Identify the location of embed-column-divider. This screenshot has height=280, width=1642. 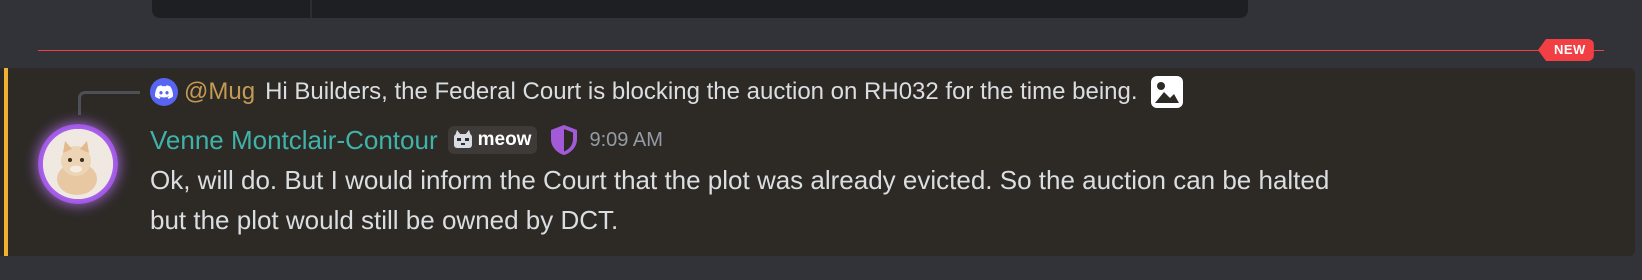
(311, 9).